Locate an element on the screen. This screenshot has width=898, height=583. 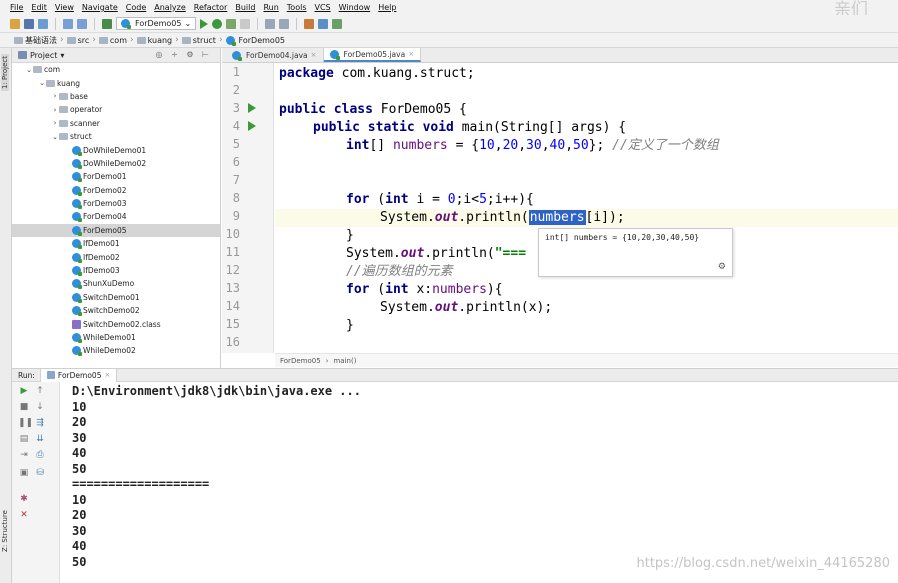
menu-item-view: View is located at coordinates (64, 7).